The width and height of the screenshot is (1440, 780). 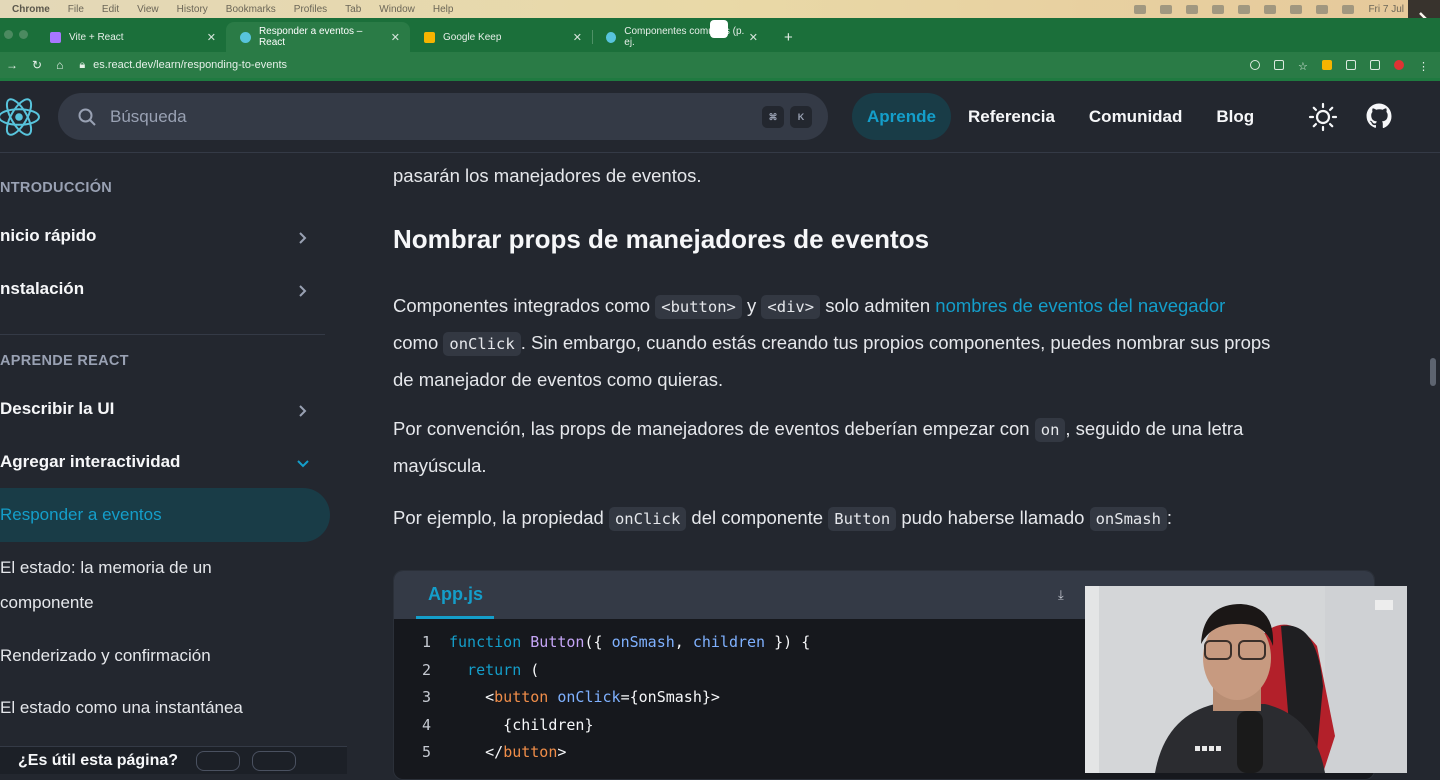 I want to click on clock: Fri 7 Jul, so click(x=1386, y=9).